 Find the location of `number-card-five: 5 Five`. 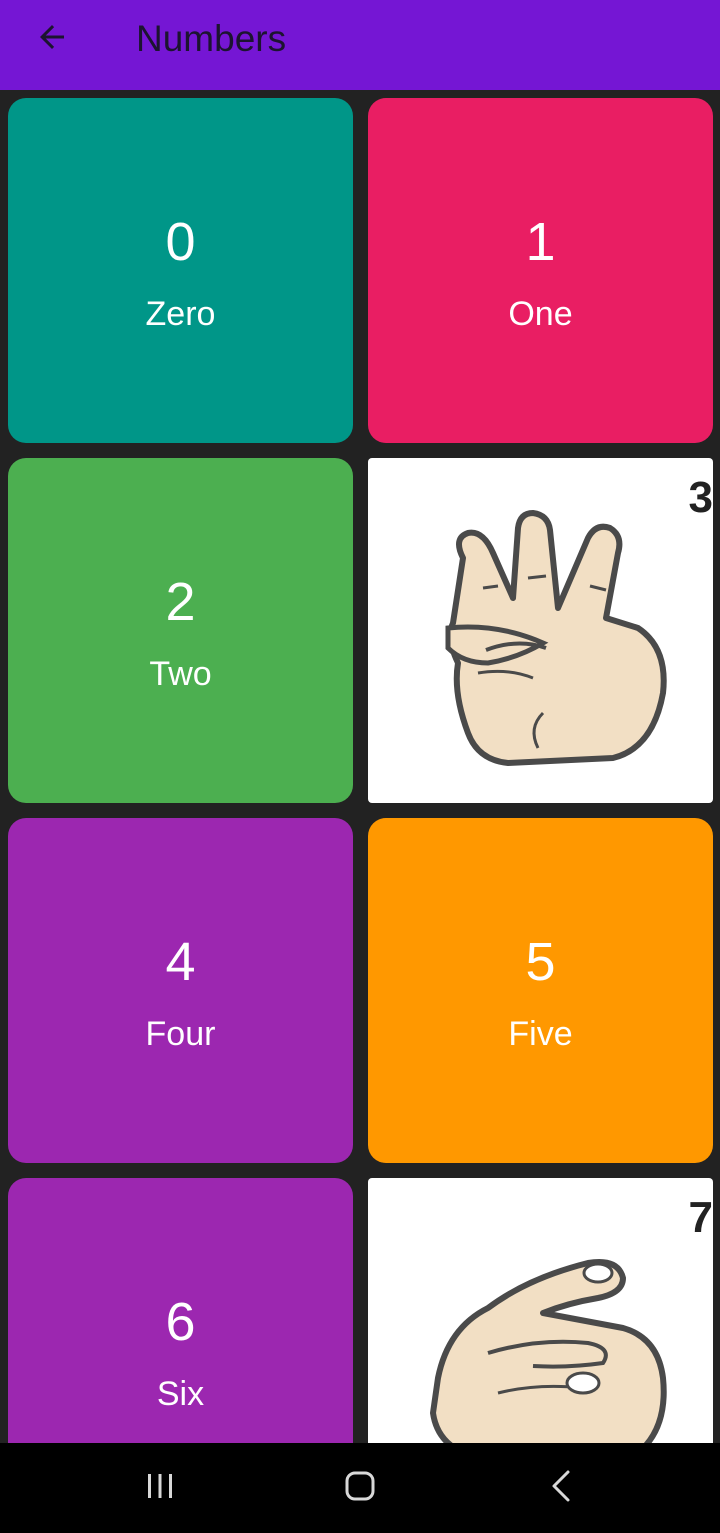

number-card-five: 5 Five is located at coordinates (540, 990).